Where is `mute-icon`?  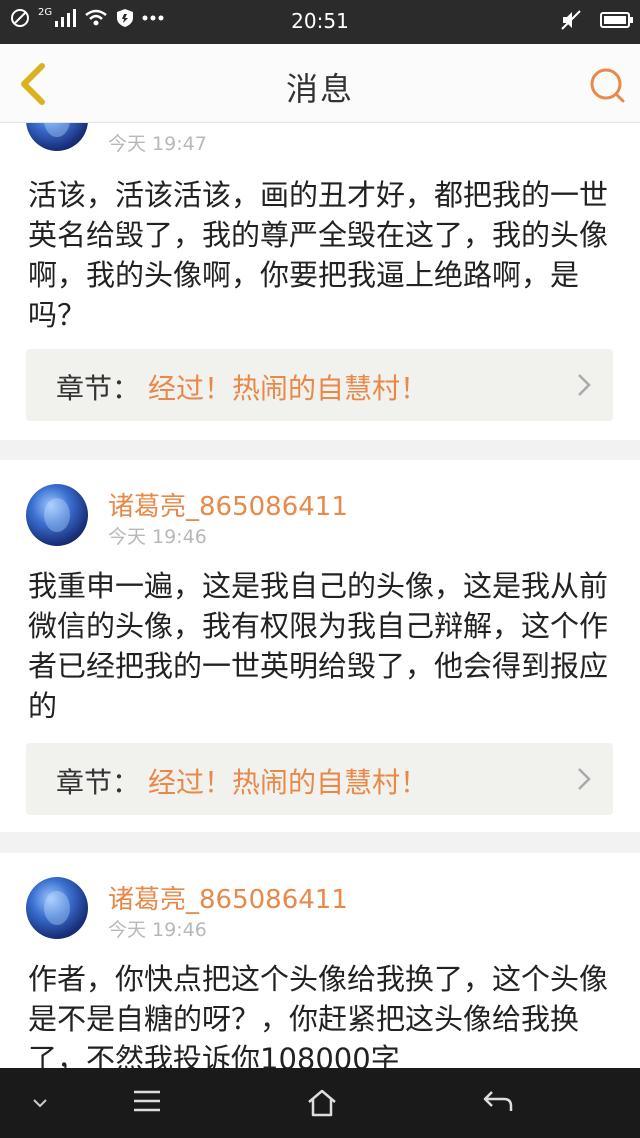 mute-icon is located at coordinates (571, 20).